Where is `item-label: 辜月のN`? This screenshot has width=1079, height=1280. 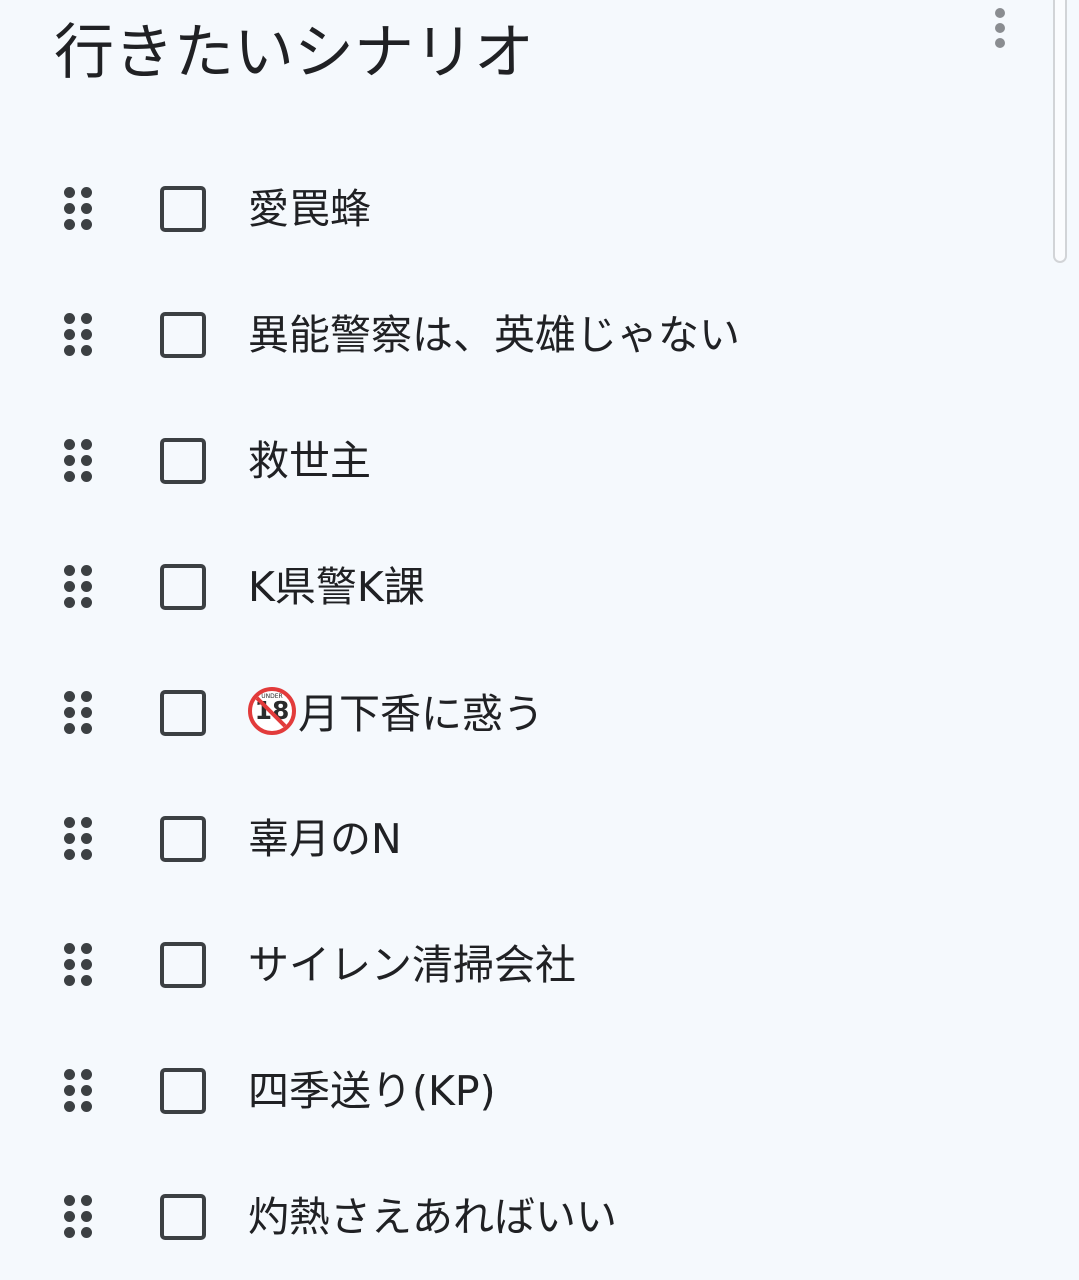 item-label: 辜月のN is located at coordinates (325, 839).